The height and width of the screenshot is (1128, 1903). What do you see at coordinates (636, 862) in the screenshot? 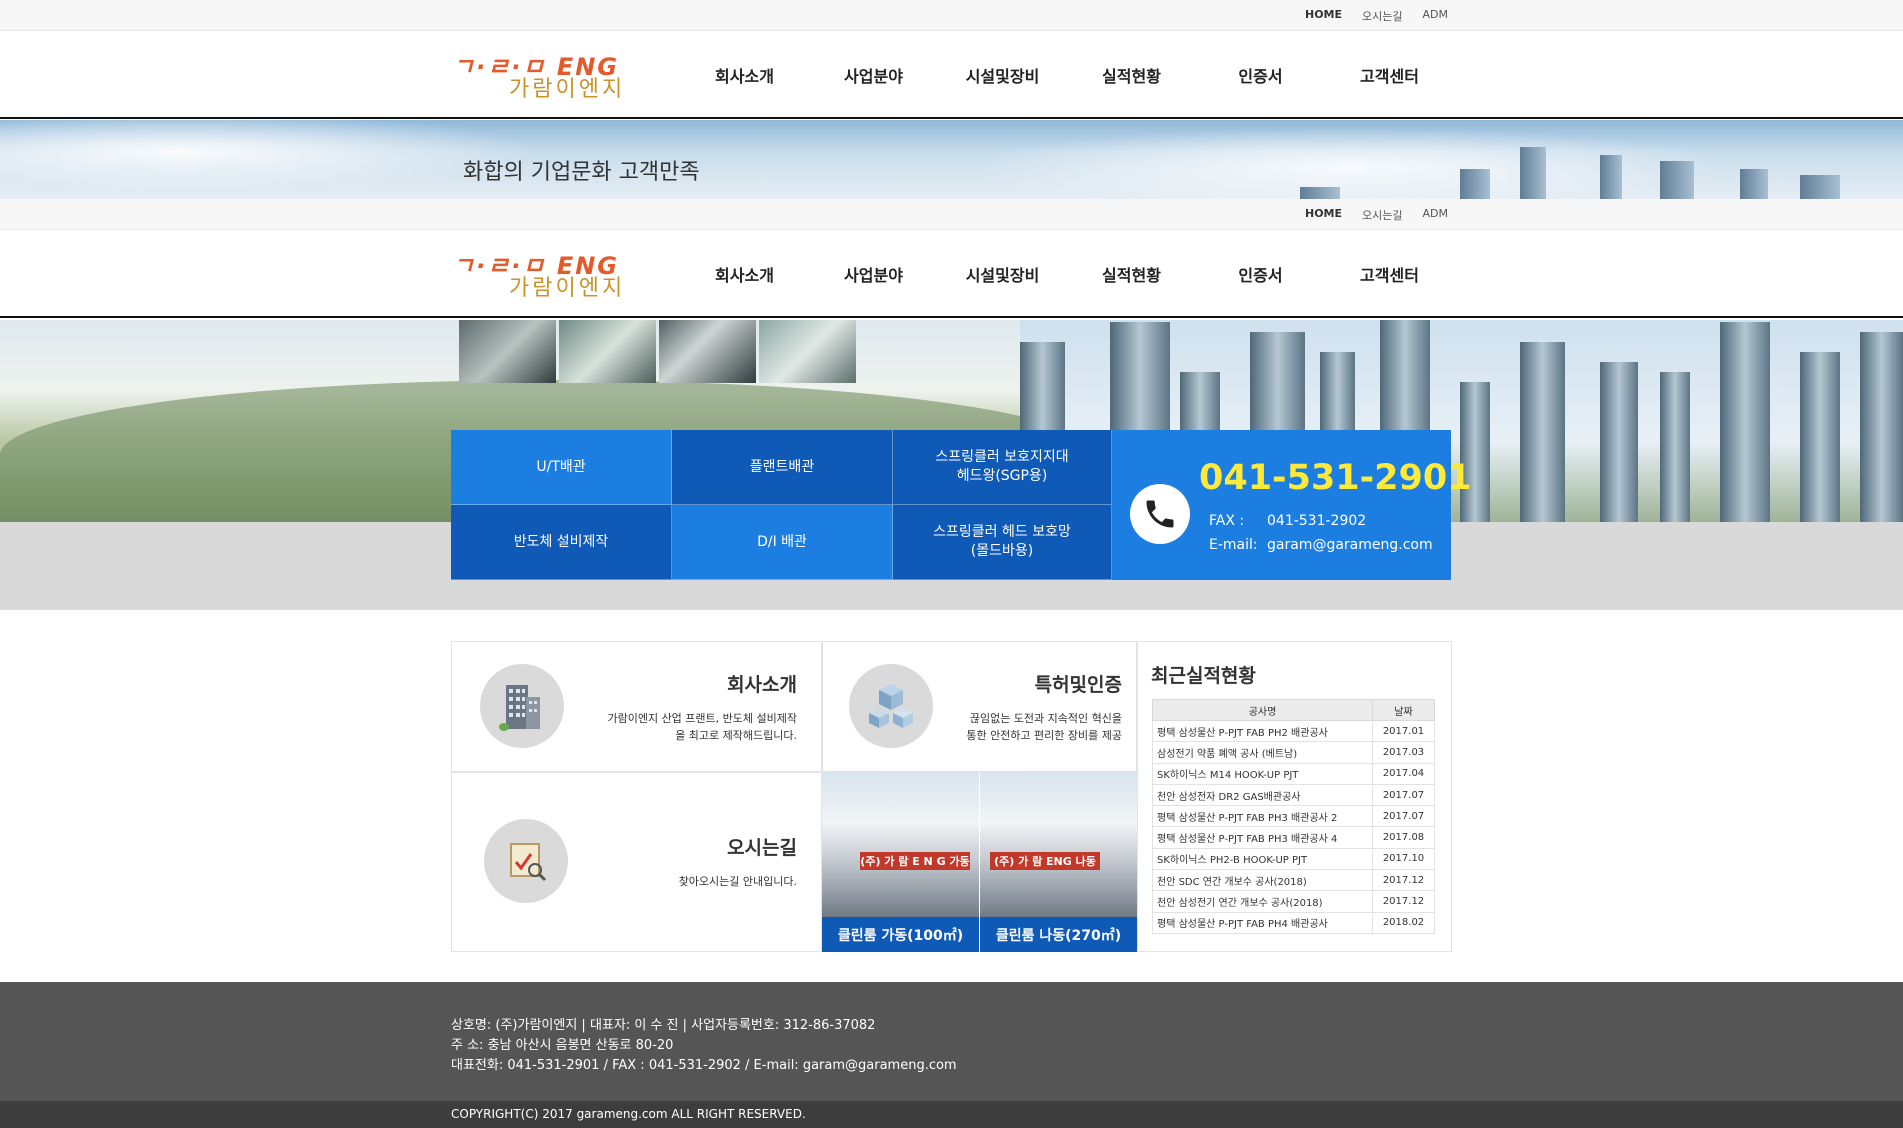
I see `directions-panel: 오시는길 찾아오시는길 안내입니다.` at bounding box center [636, 862].